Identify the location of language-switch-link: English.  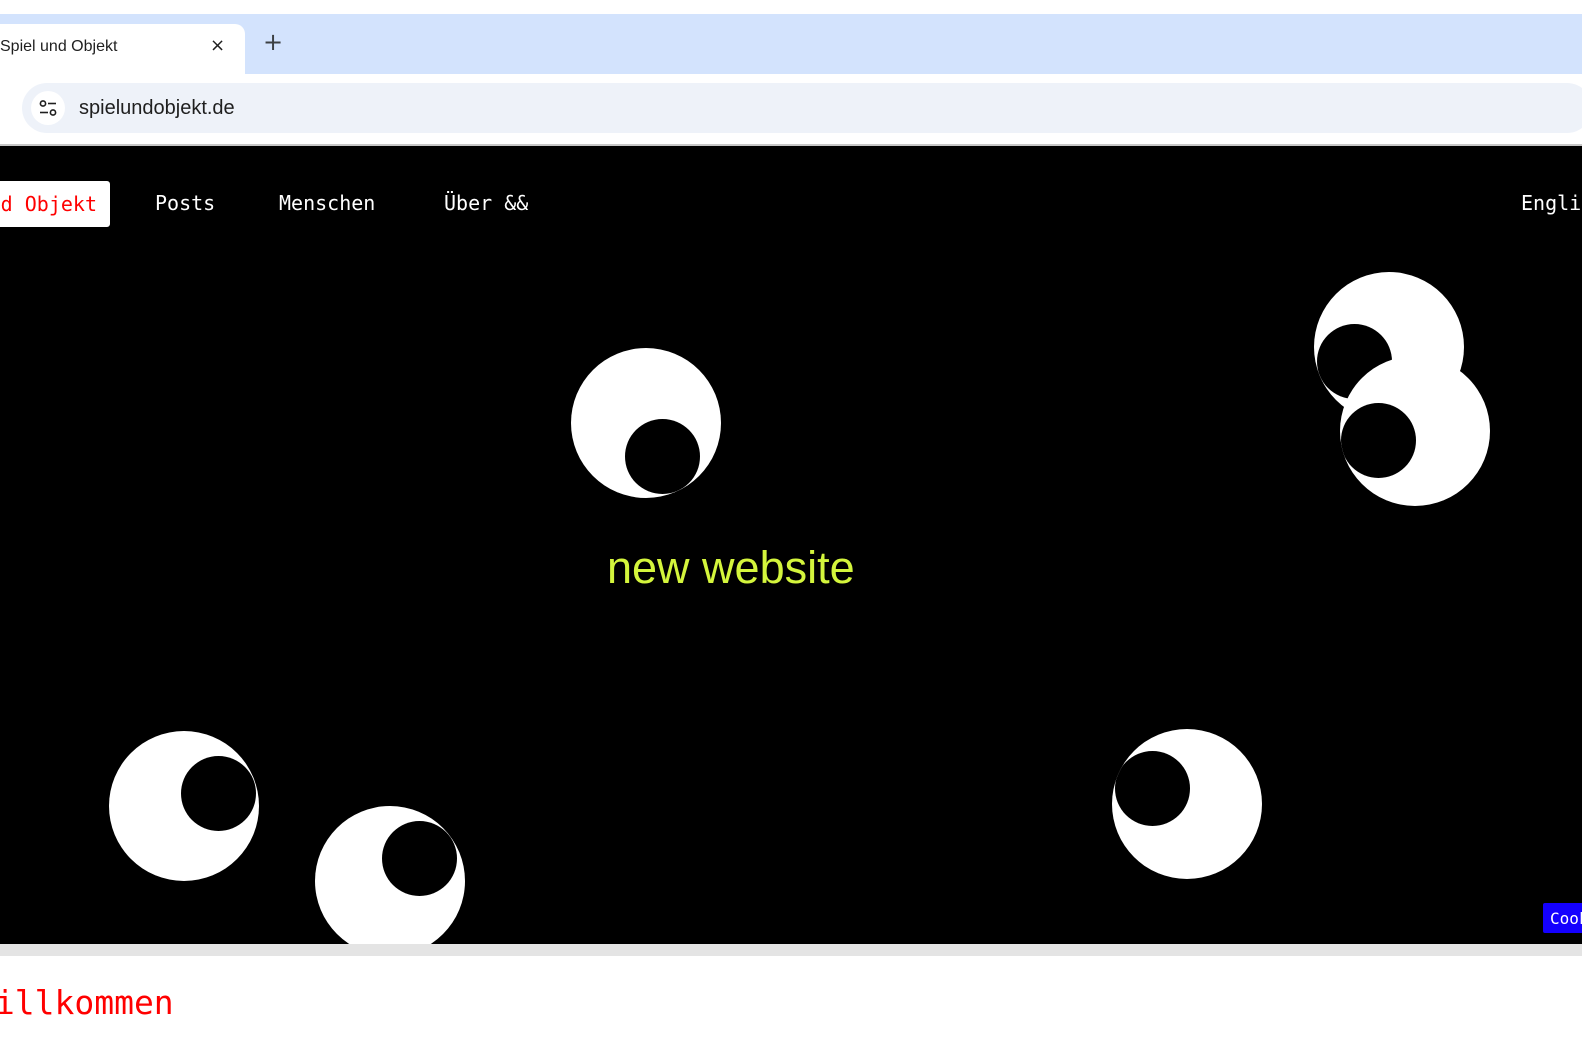
(1551, 203).